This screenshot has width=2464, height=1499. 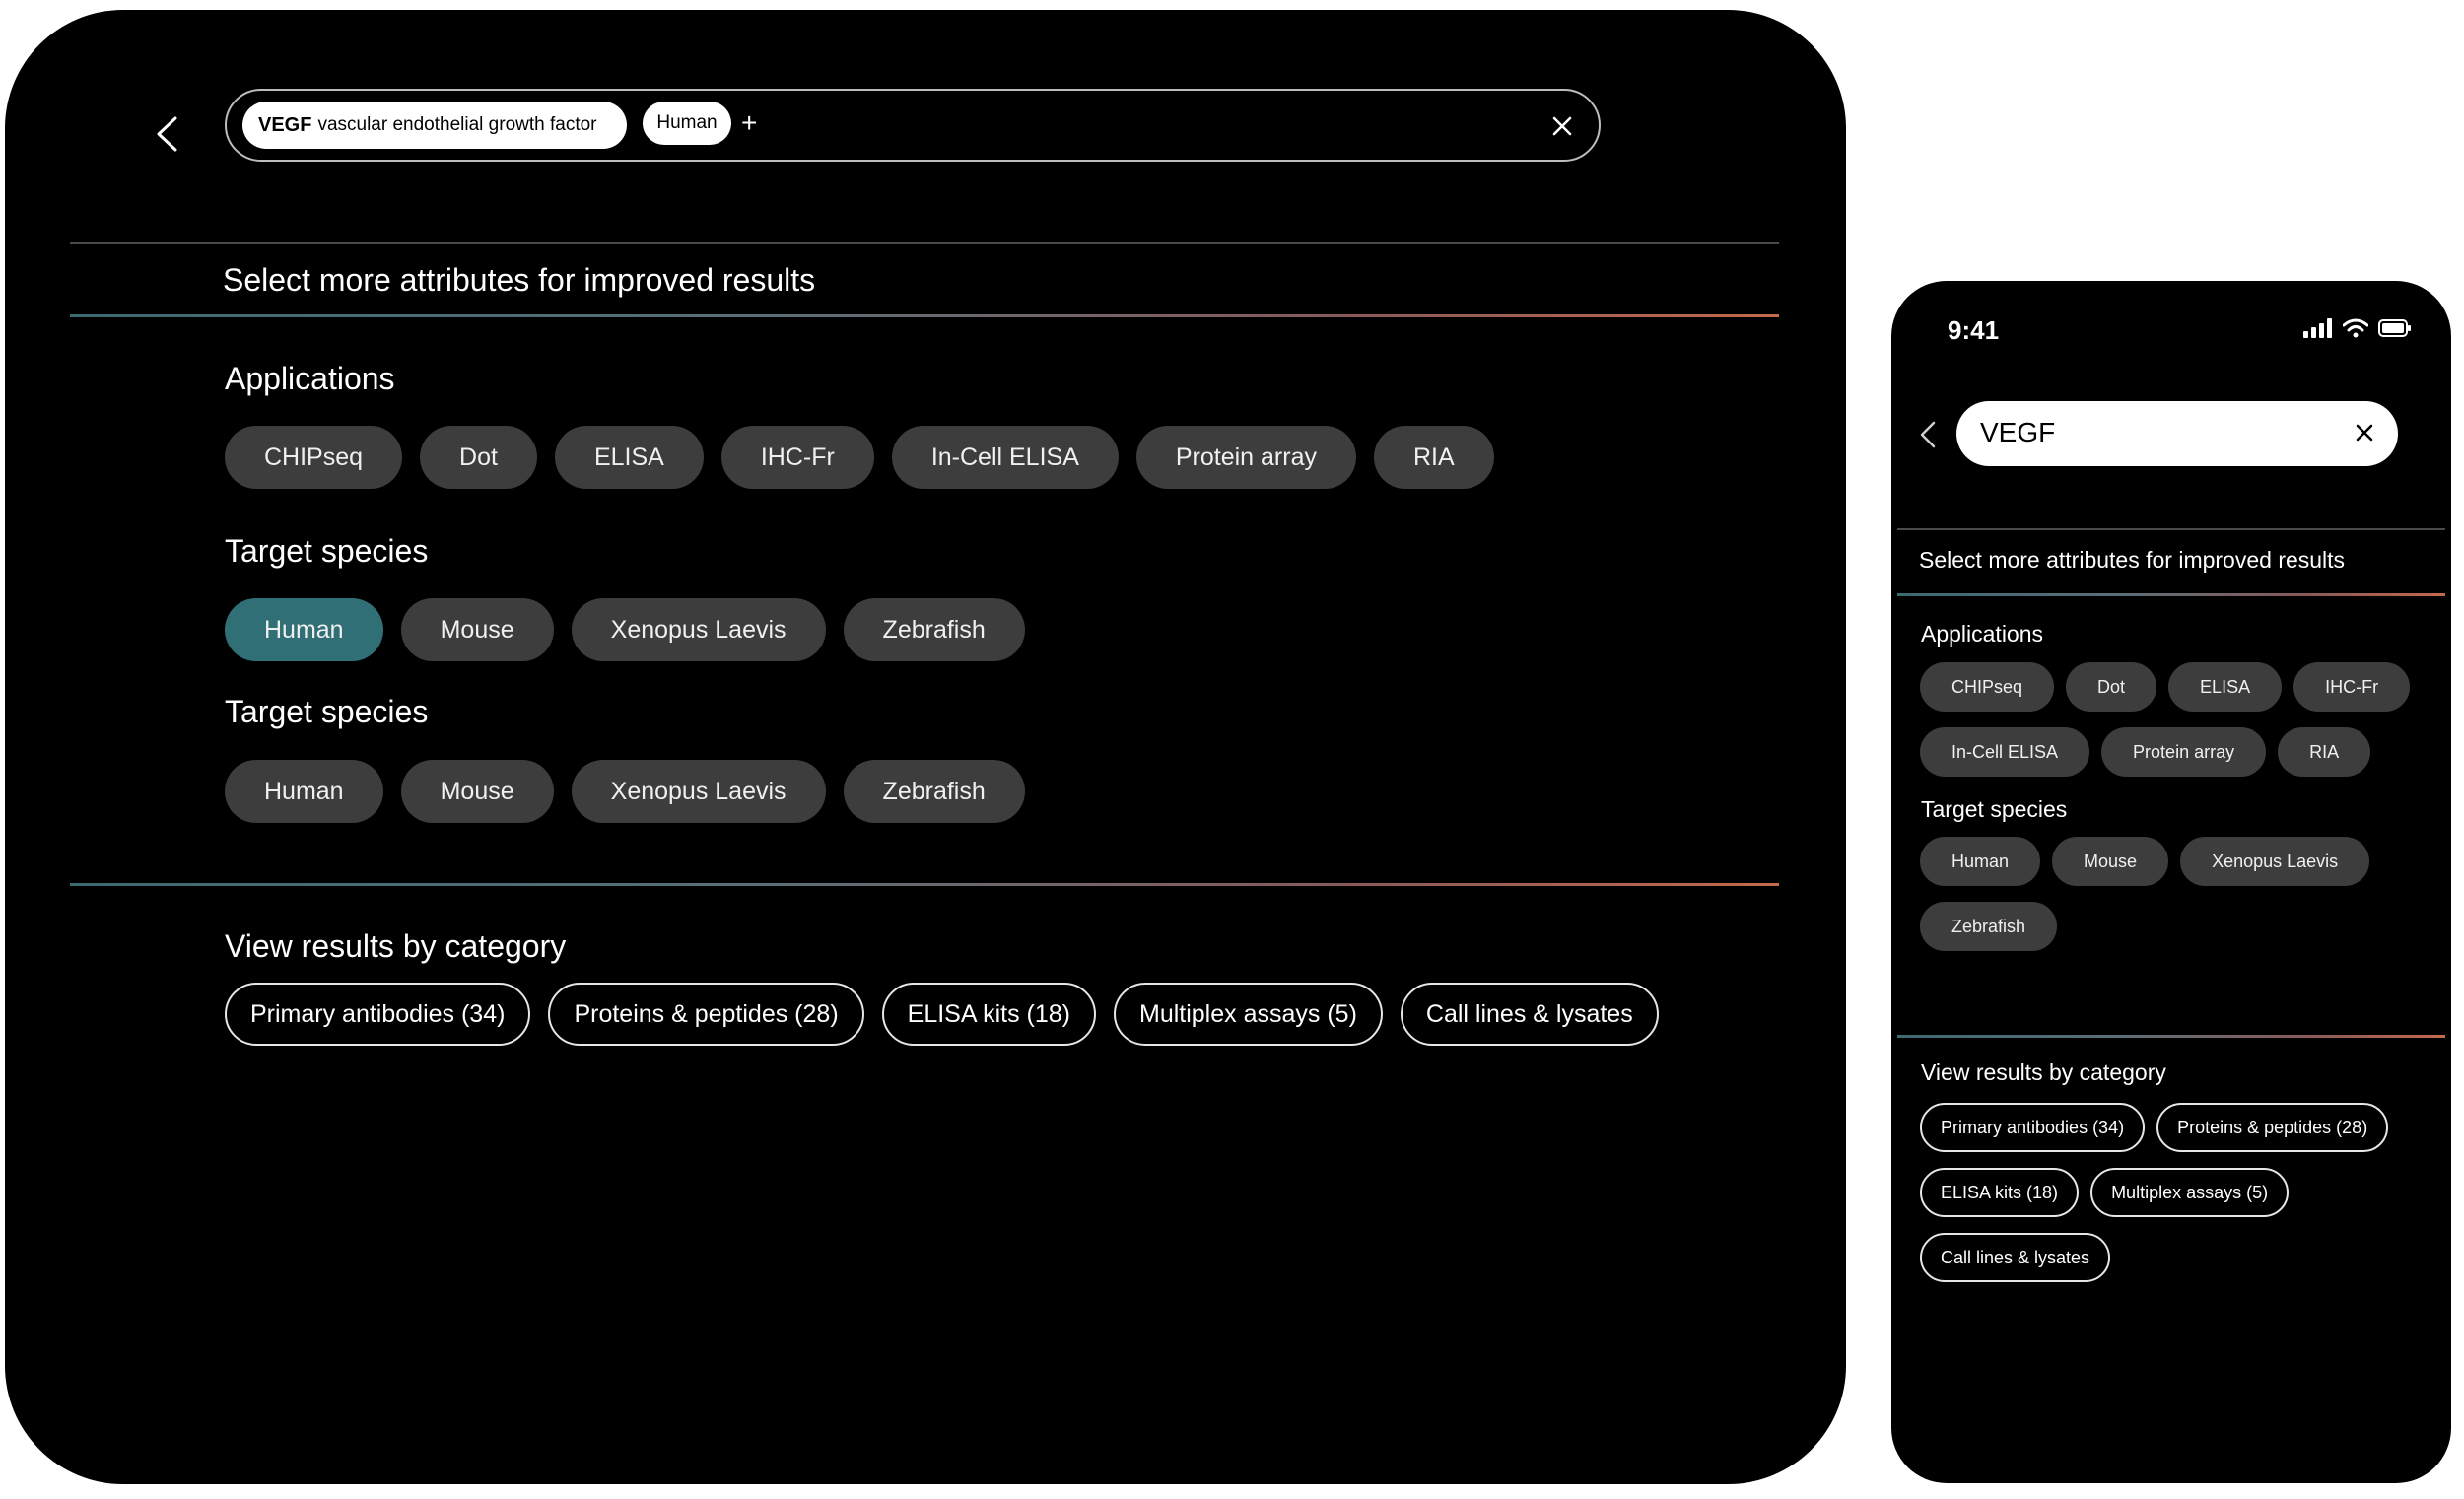 I want to click on query-description: vascular endothelial growth factor, so click(x=457, y=124).